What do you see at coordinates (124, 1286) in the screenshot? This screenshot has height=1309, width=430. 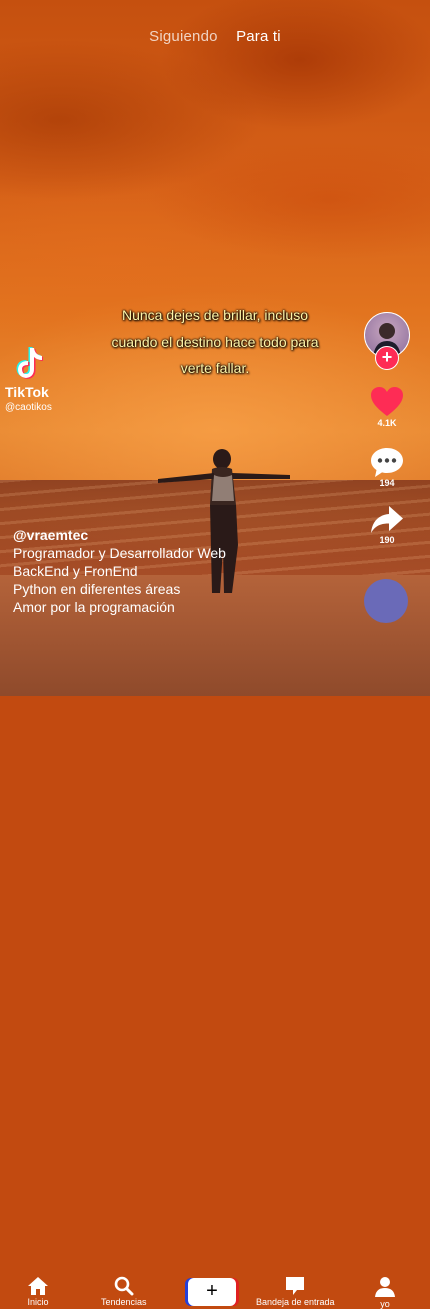 I see `search-icon` at bounding box center [124, 1286].